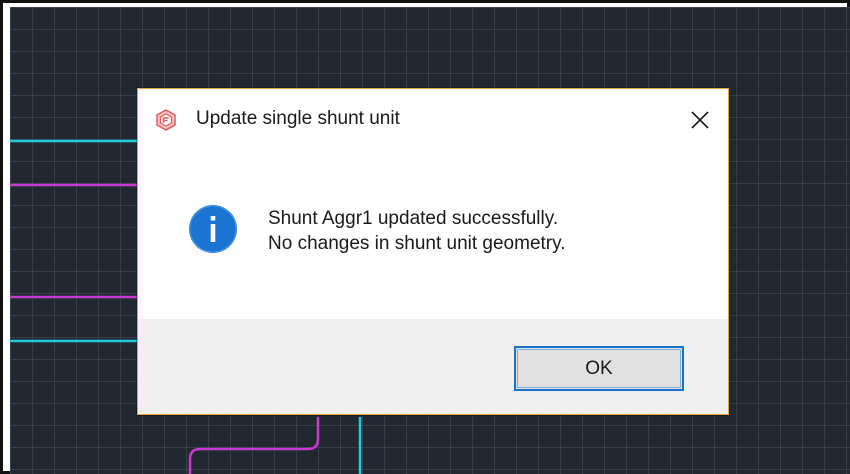  I want to click on ok-button: OK, so click(599, 368).